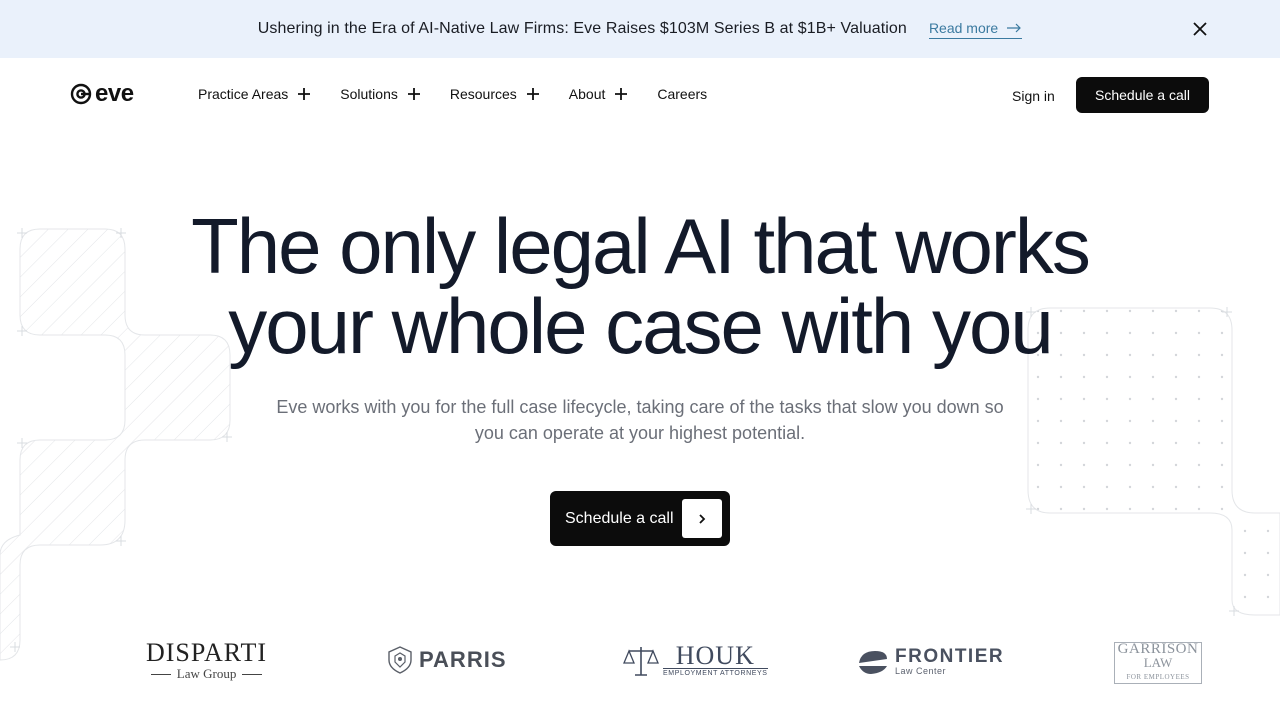  What do you see at coordinates (1014, 27) in the screenshot?
I see `arrow-right-icon` at bounding box center [1014, 27].